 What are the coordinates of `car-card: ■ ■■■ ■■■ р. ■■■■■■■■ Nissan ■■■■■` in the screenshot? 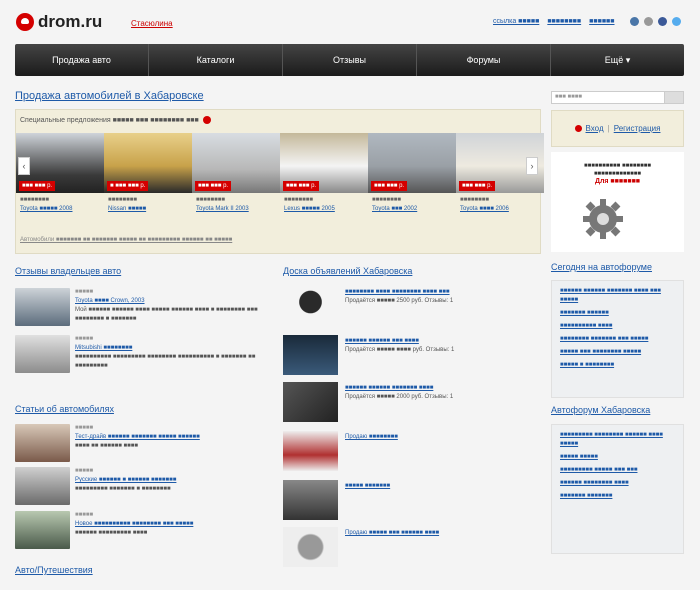 It's located at (148, 180).